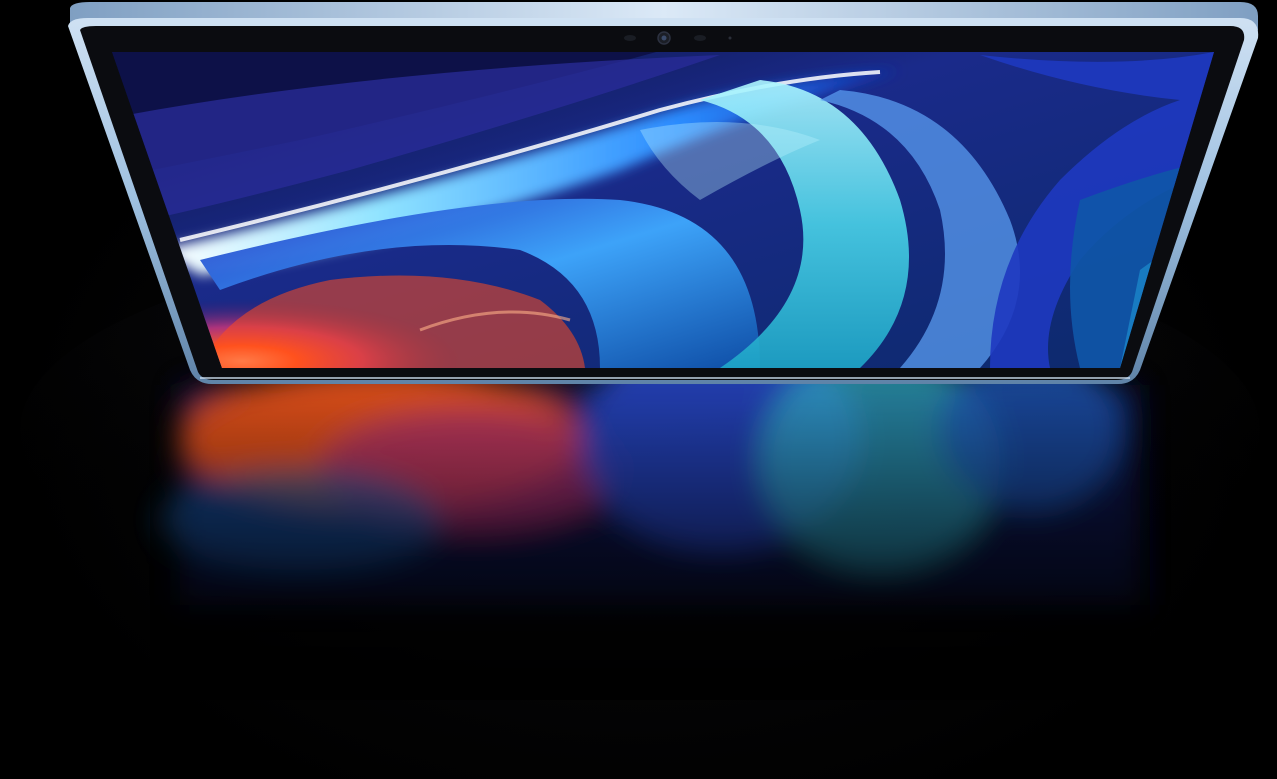 The width and height of the screenshot is (1277, 779). Describe the element at coordinates (664, 38) in the screenshot. I see `camera-lens` at that location.